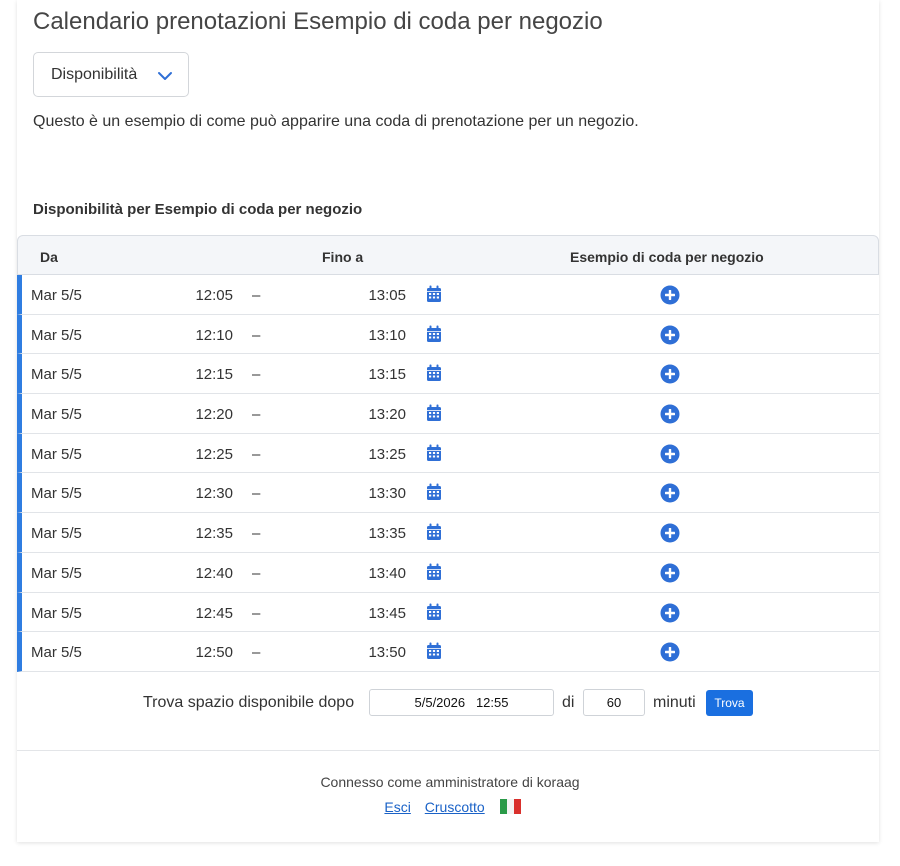 The height and width of the screenshot is (866, 900). What do you see at coordinates (455, 807) in the screenshot?
I see `dashboard-link: Cruscotto` at bounding box center [455, 807].